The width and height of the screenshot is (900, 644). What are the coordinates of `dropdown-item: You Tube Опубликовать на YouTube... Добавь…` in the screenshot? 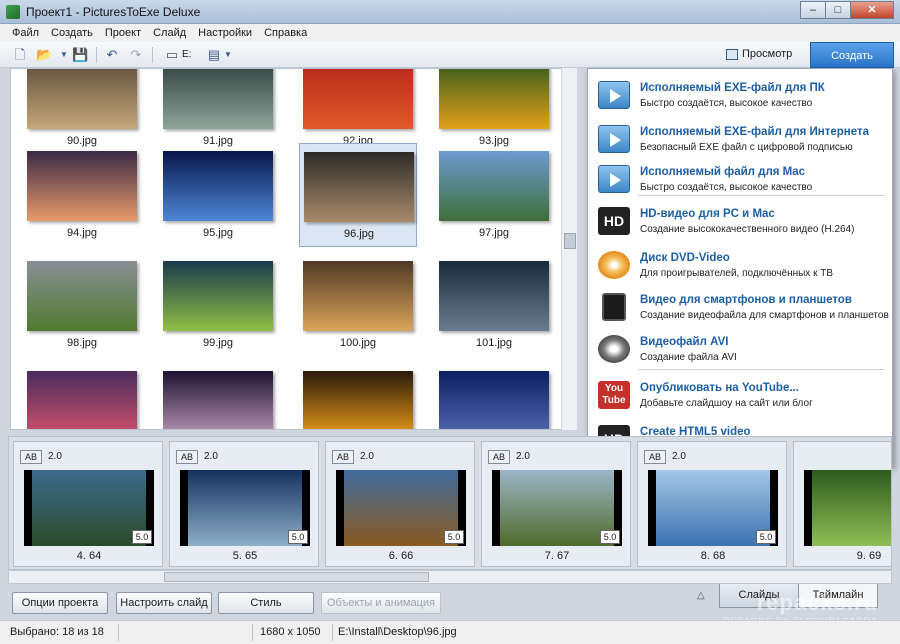 It's located at (740, 395).